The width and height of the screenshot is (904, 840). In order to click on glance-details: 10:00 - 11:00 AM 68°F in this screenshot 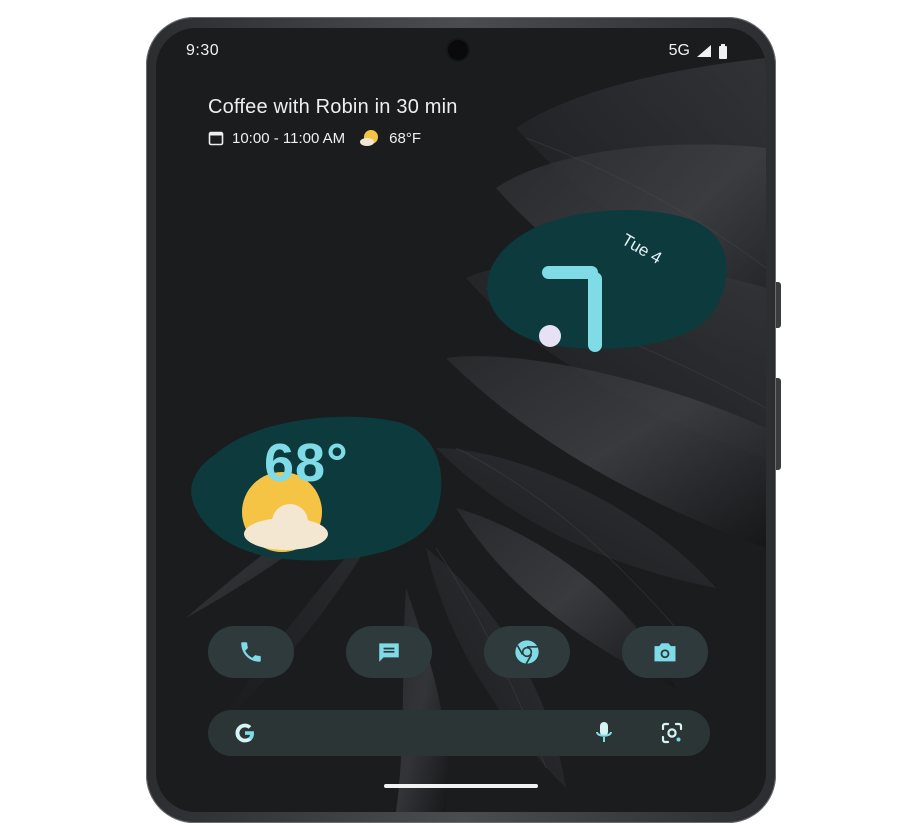, I will do `click(333, 138)`.